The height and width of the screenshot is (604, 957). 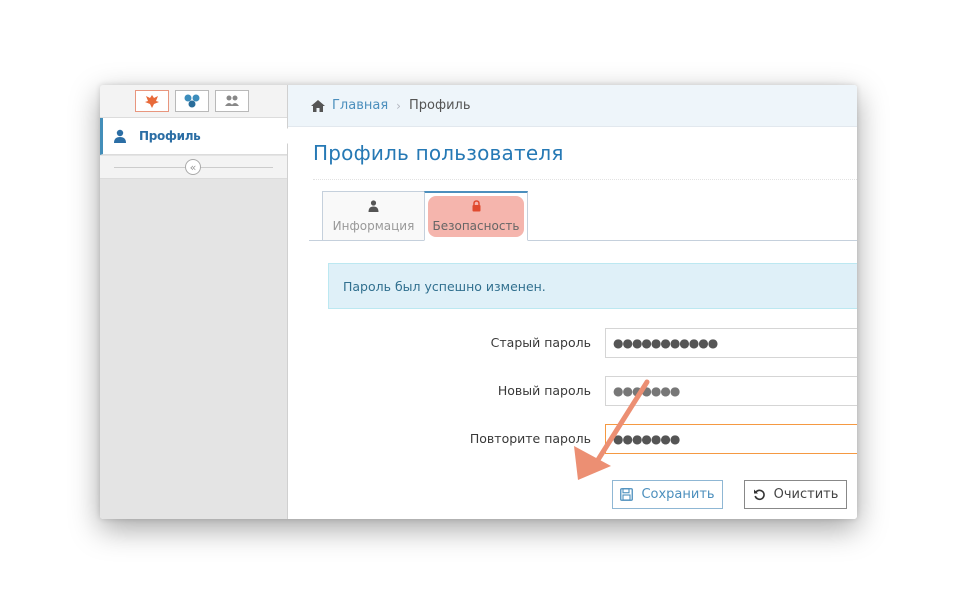 I want to click on sidebar: Профиль «, so click(x=194, y=302).